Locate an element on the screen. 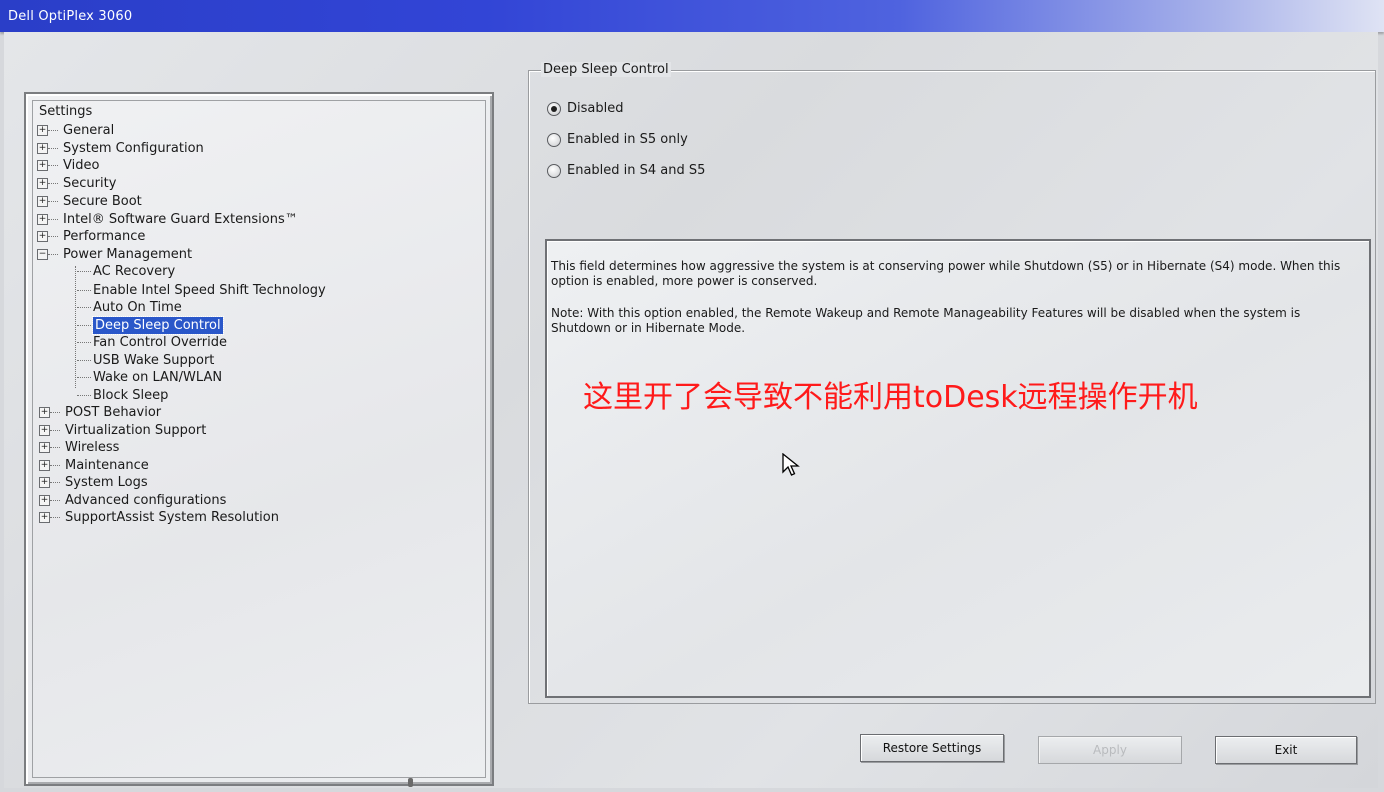 This screenshot has height=792, width=1384. radio-selected-icon is located at coordinates (554, 109).